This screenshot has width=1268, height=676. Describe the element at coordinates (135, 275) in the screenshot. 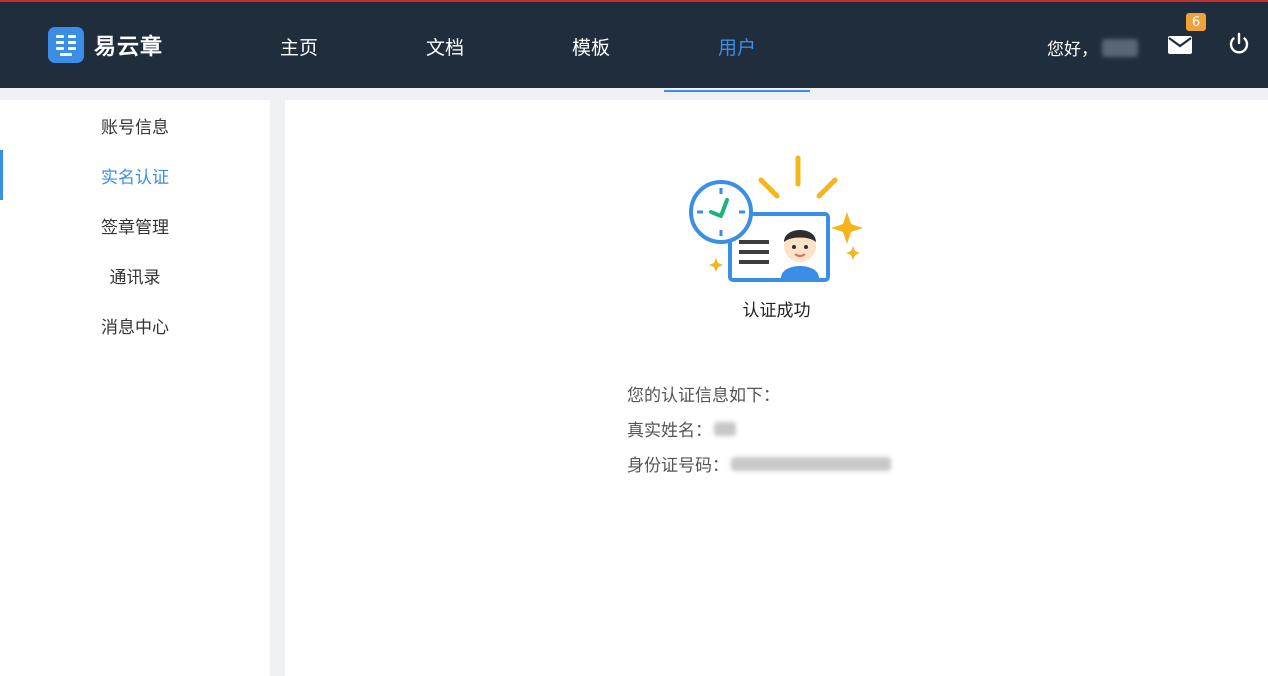

I see `sidebar-item-contacts: 通讯录` at that location.